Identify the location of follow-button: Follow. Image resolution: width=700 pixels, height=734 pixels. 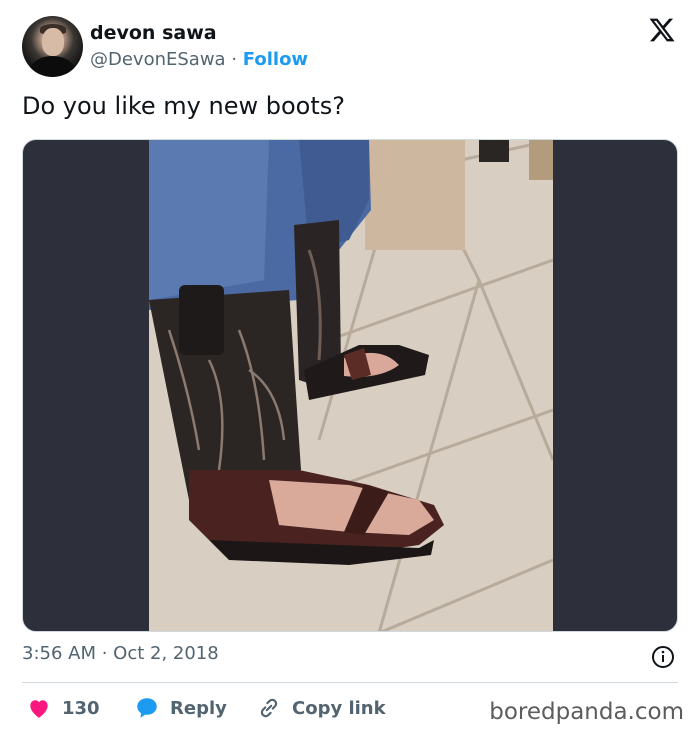
(275, 59).